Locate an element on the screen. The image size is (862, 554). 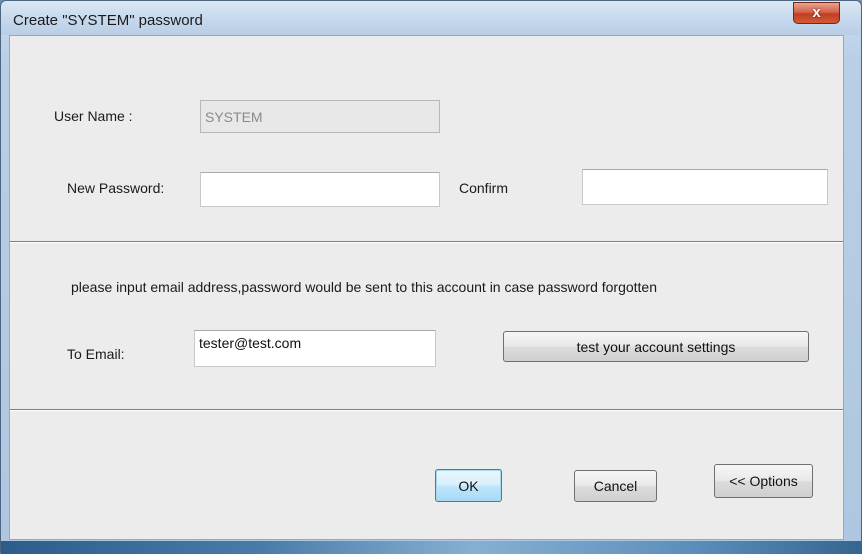
title-bar: Create "SYSTEM" password x is located at coordinates (431, 18).